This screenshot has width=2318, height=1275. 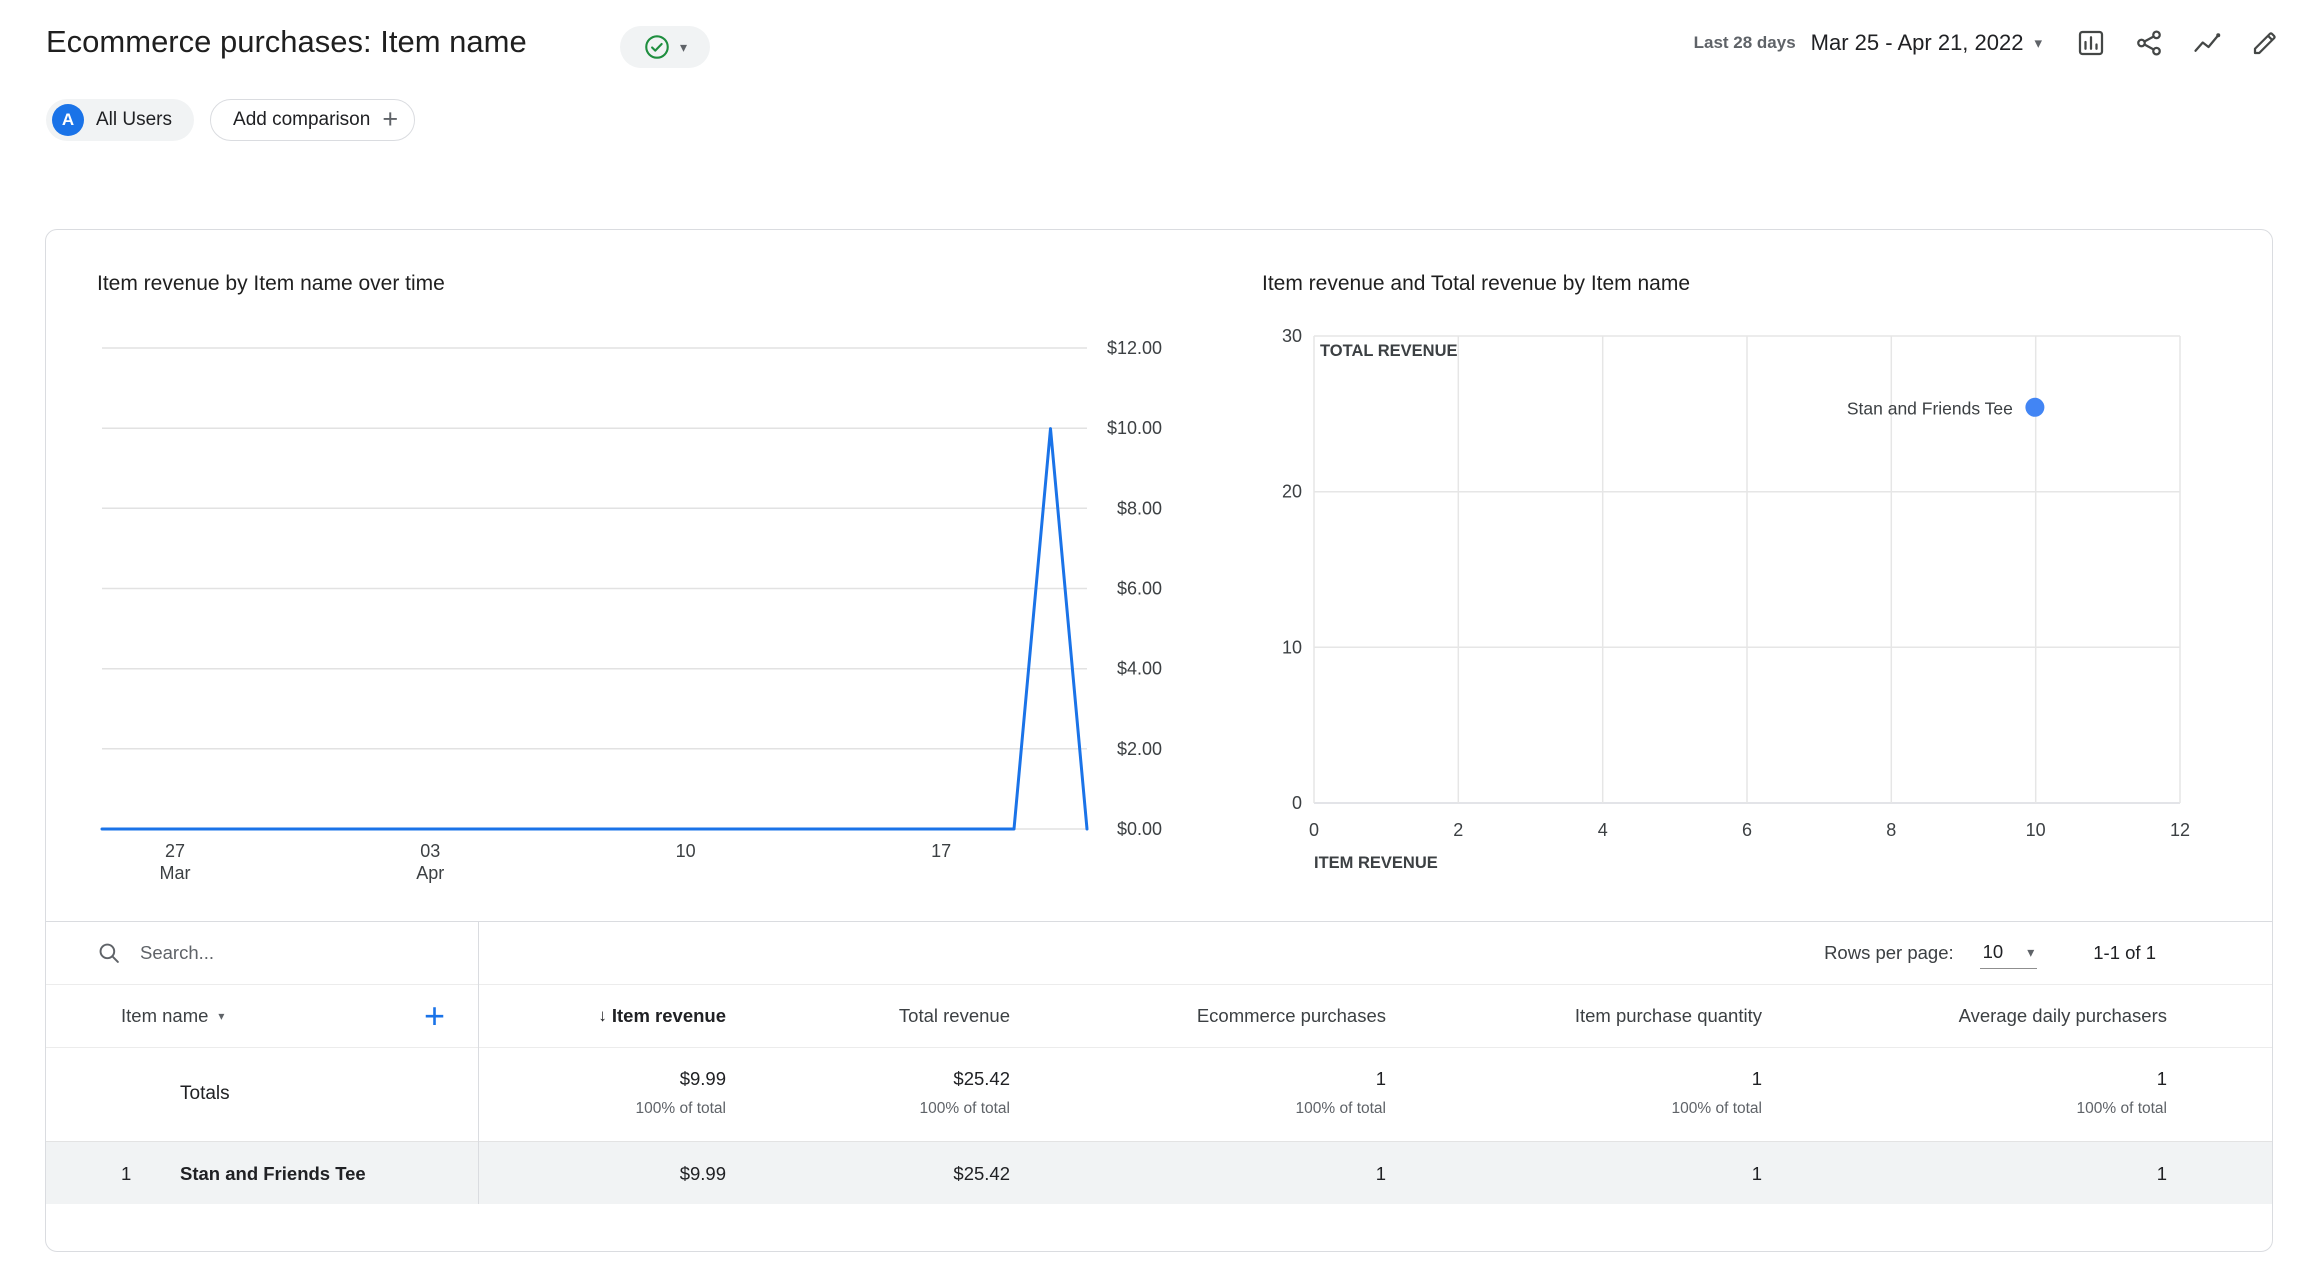 What do you see at coordinates (1603, 830) in the screenshot?
I see `svg-text: 4` at bounding box center [1603, 830].